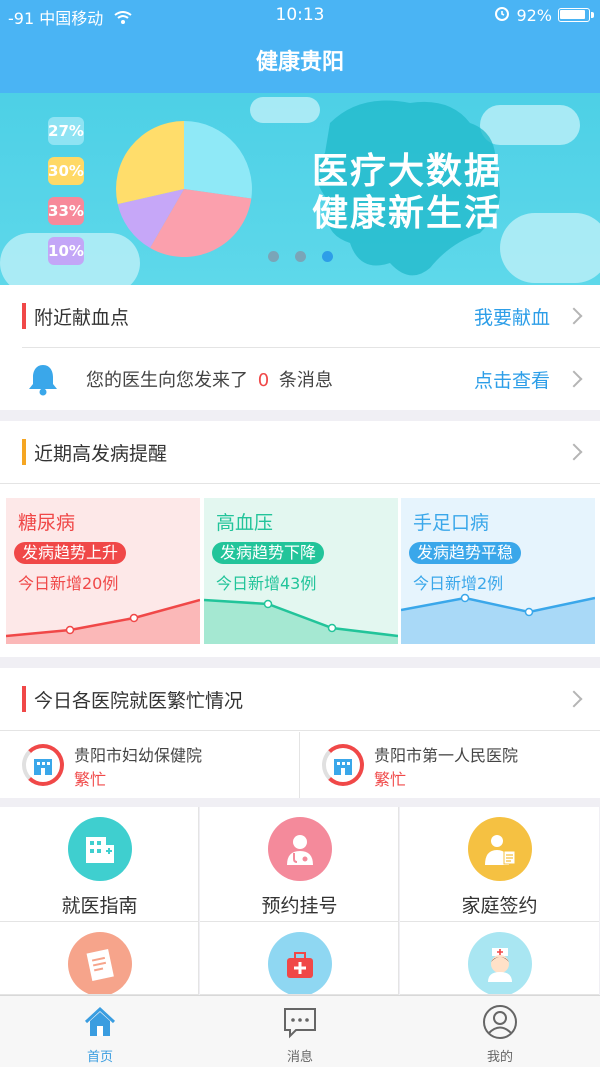 The image size is (600, 1067). I want to click on disease-alert-header: 近期高发病提醒, so click(300, 452).